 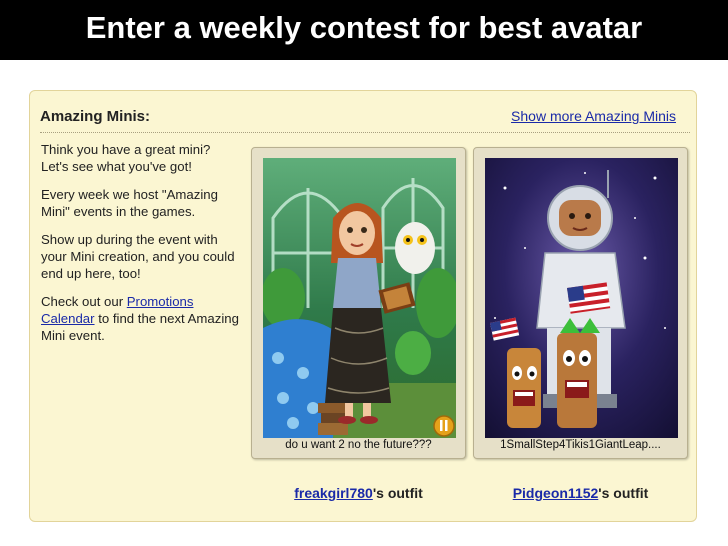 What do you see at coordinates (623, 493) in the screenshot?
I see `owner-suffix-2: 's outfit` at bounding box center [623, 493].